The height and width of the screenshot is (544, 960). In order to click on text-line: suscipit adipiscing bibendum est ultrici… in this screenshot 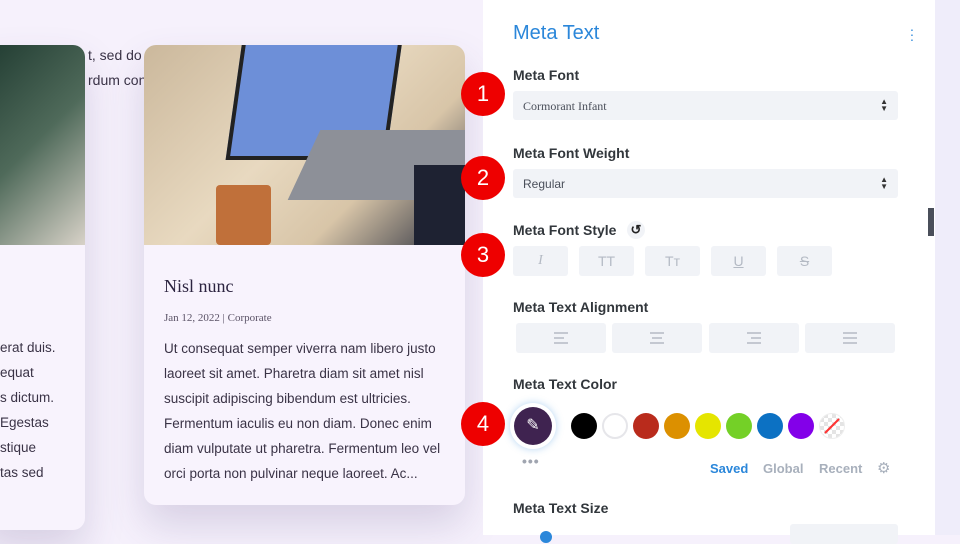, I will do `click(287, 398)`.